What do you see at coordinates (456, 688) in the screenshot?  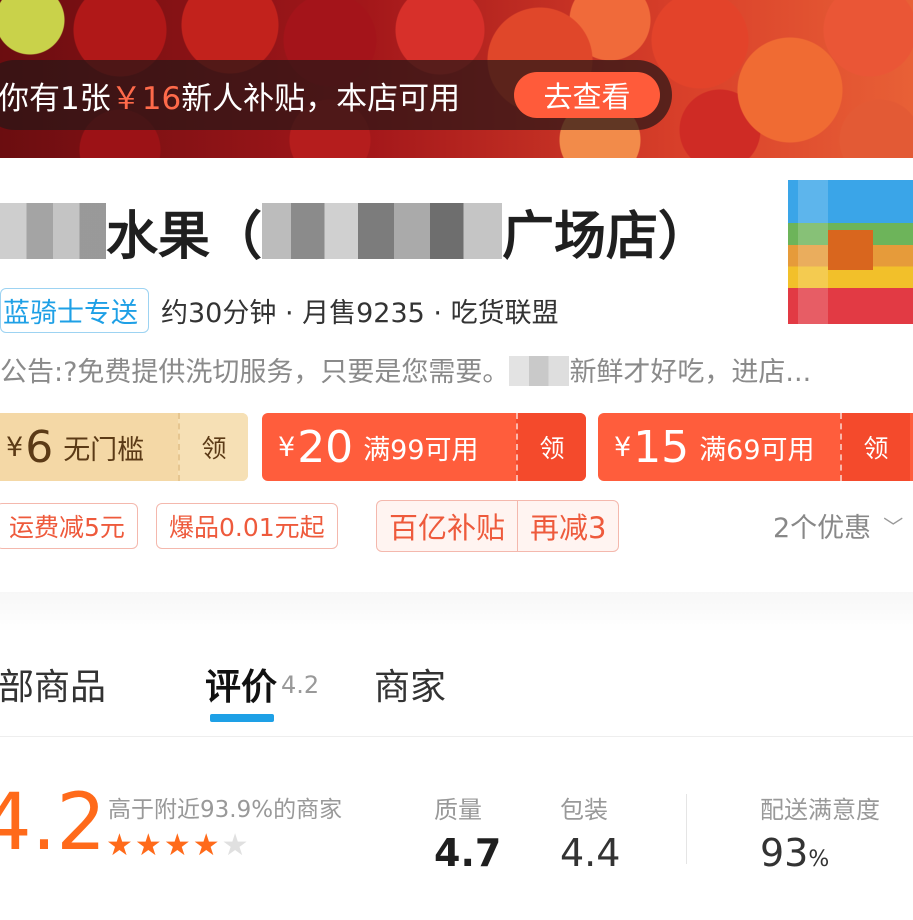 I see `shop-tabs: 部商品 评价 4.2 商家` at bounding box center [456, 688].